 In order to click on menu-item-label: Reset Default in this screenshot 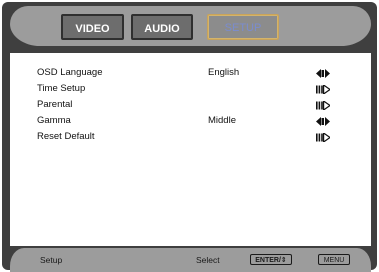, I will do `click(66, 136)`.